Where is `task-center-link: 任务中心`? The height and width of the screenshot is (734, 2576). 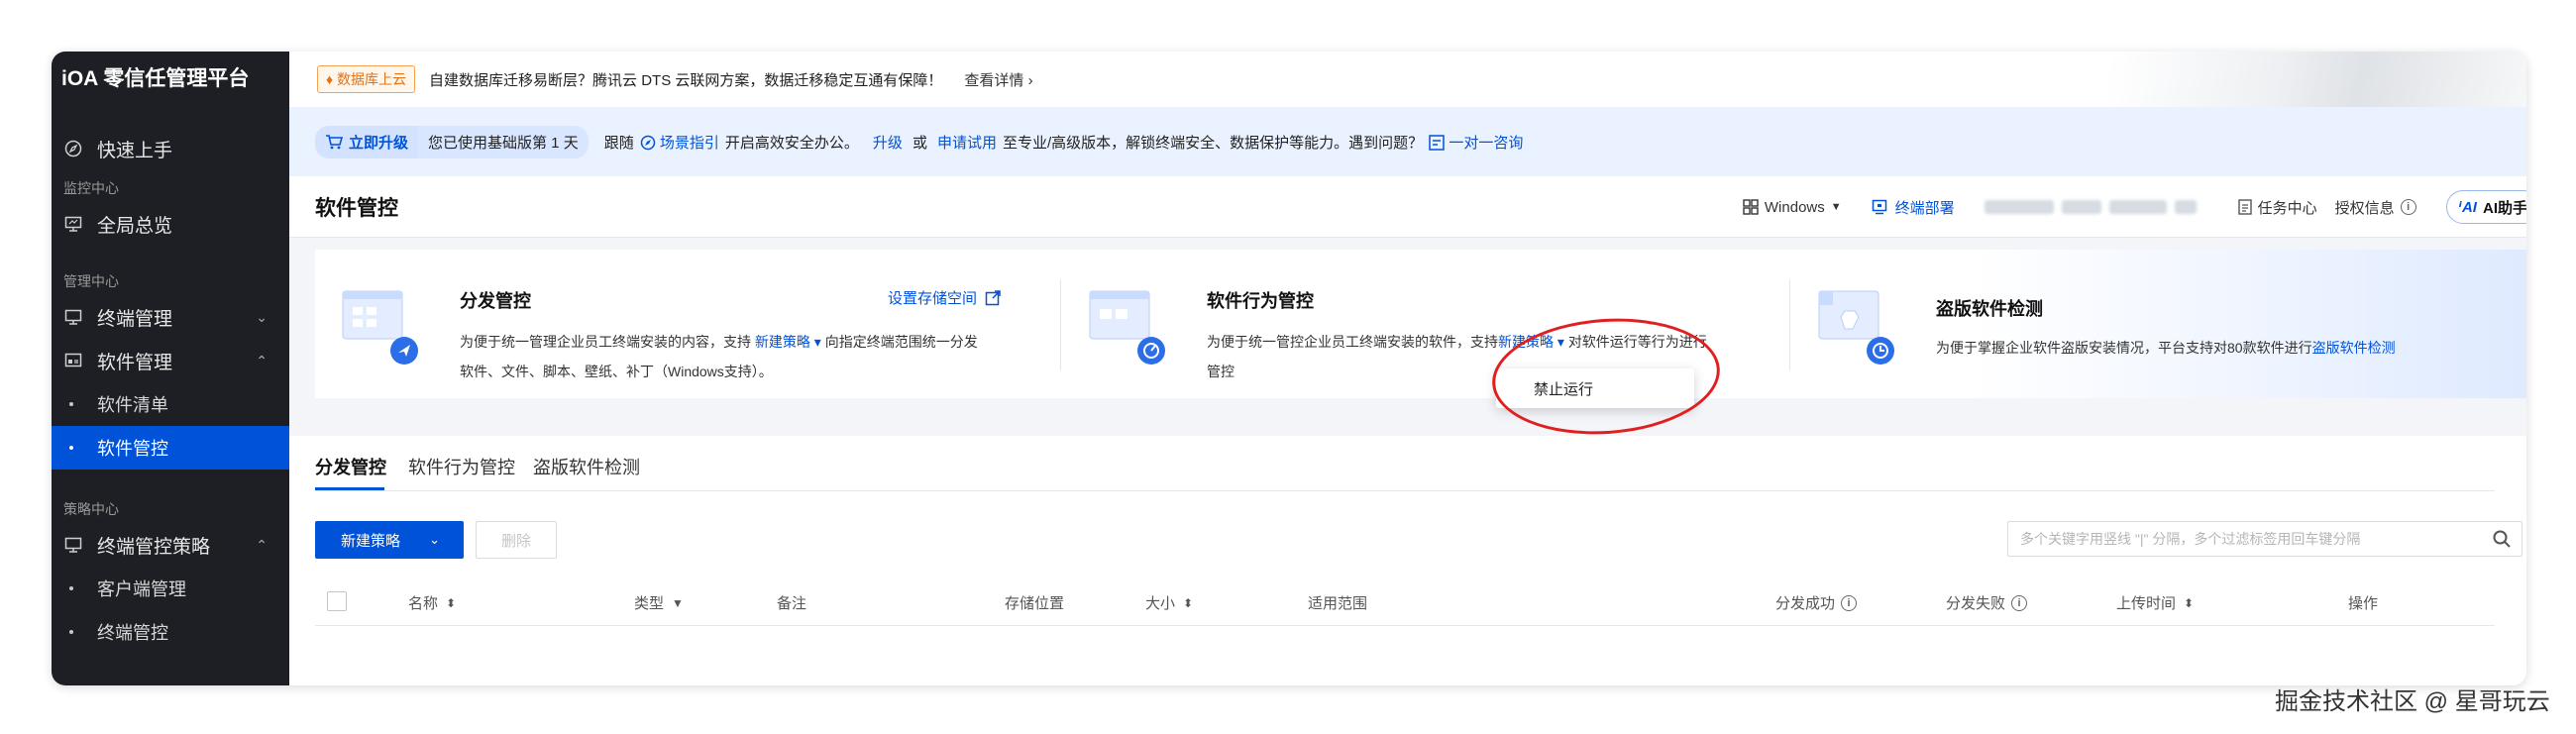 task-center-link: 任务中心 is located at coordinates (2277, 208).